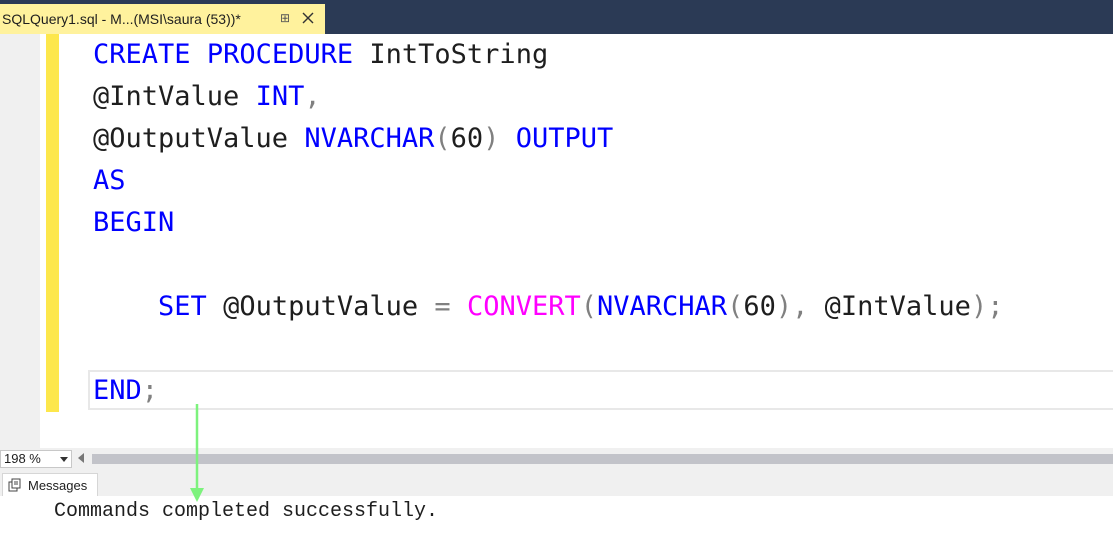 The image size is (1113, 552). What do you see at coordinates (22, 458) in the screenshot?
I see `zoom-value: 198 %` at bounding box center [22, 458].